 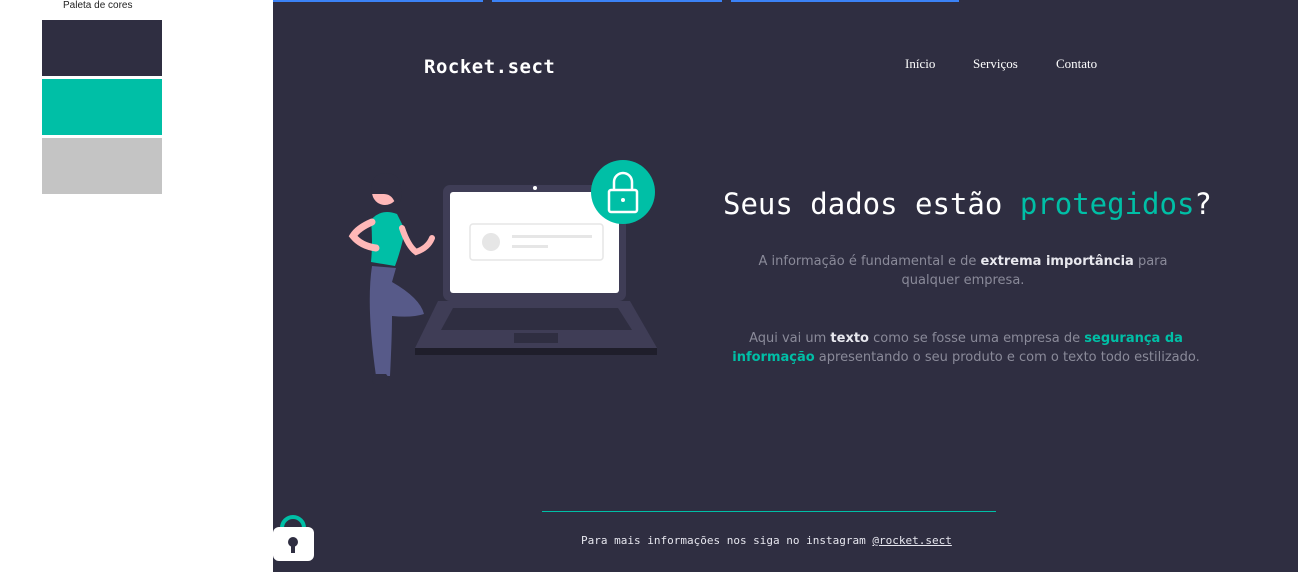 I want to click on swatch-teal, so click(x=102, y=107).